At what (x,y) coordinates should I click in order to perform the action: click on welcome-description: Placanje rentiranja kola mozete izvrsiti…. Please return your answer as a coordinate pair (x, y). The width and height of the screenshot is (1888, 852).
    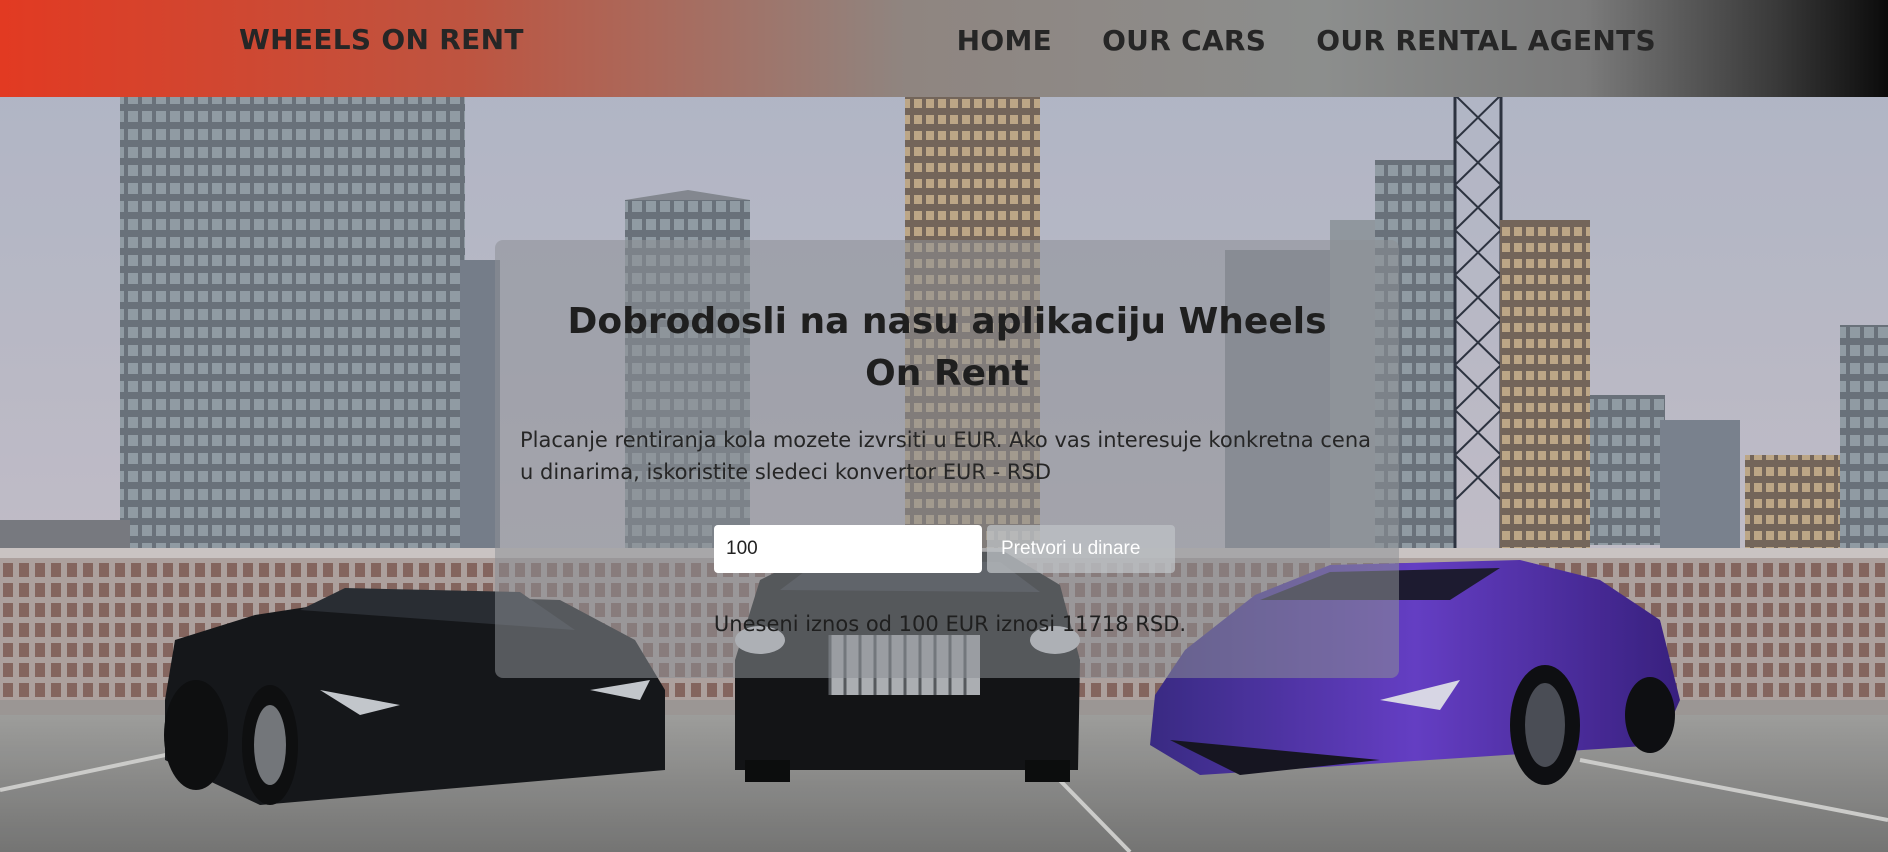
    Looking at the image, I should click on (945, 456).